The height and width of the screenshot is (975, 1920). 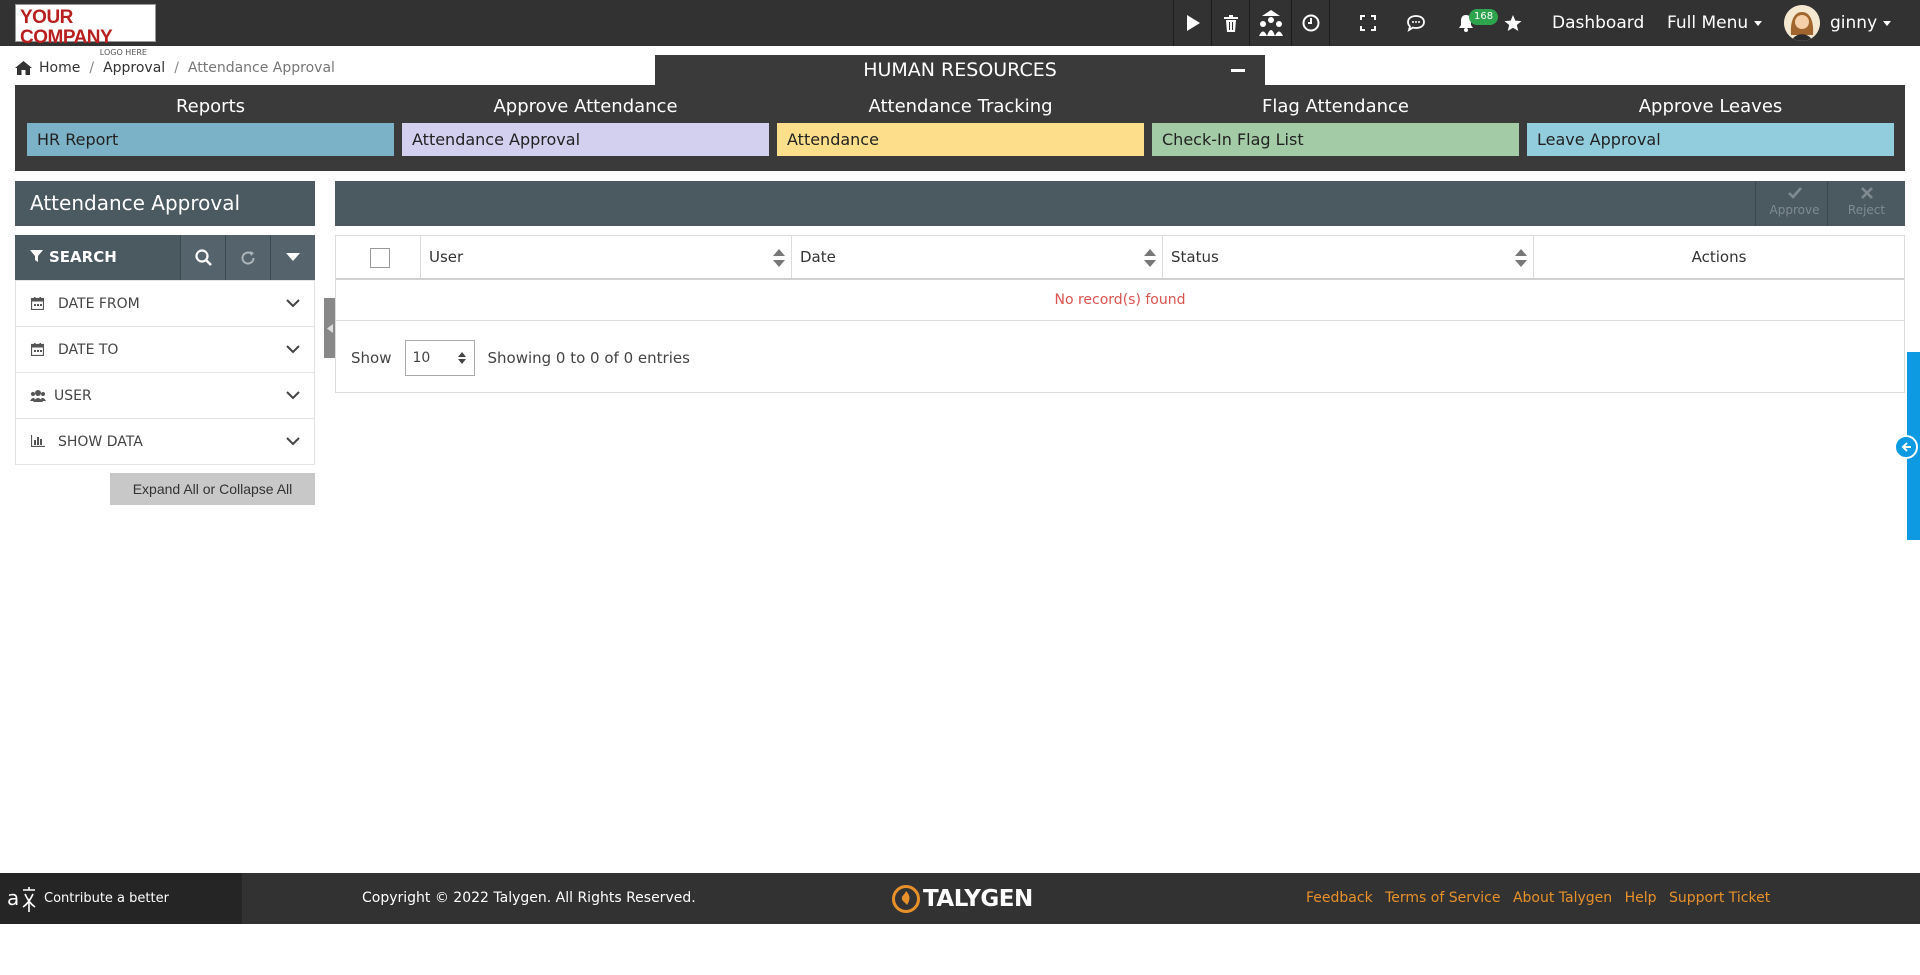 I want to click on translate-label: Contribute a better translation, so click(x=106, y=924).